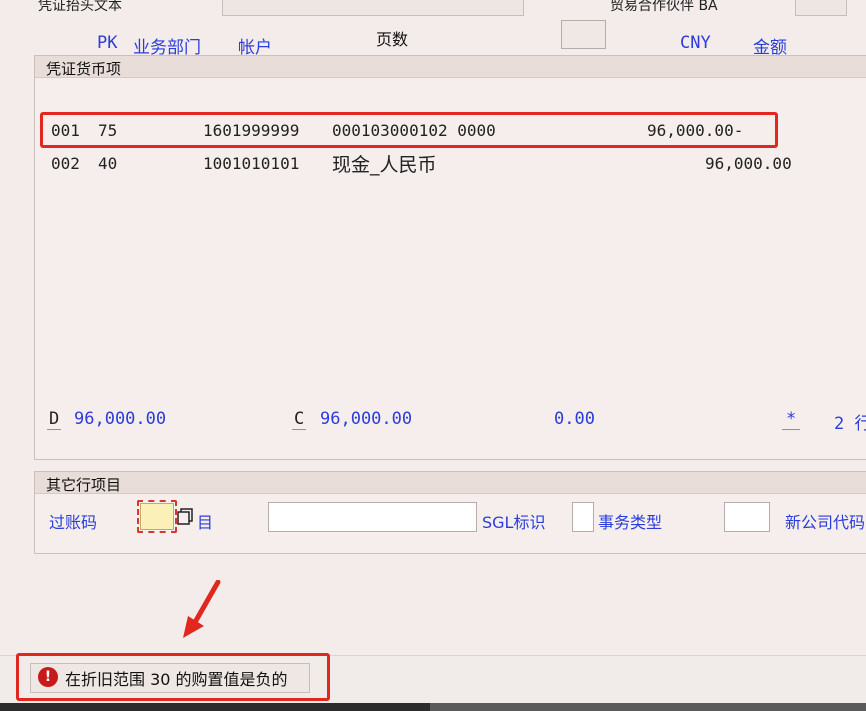  What do you see at coordinates (173, 677) in the screenshot?
I see `highlight-box-status` at bounding box center [173, 677].